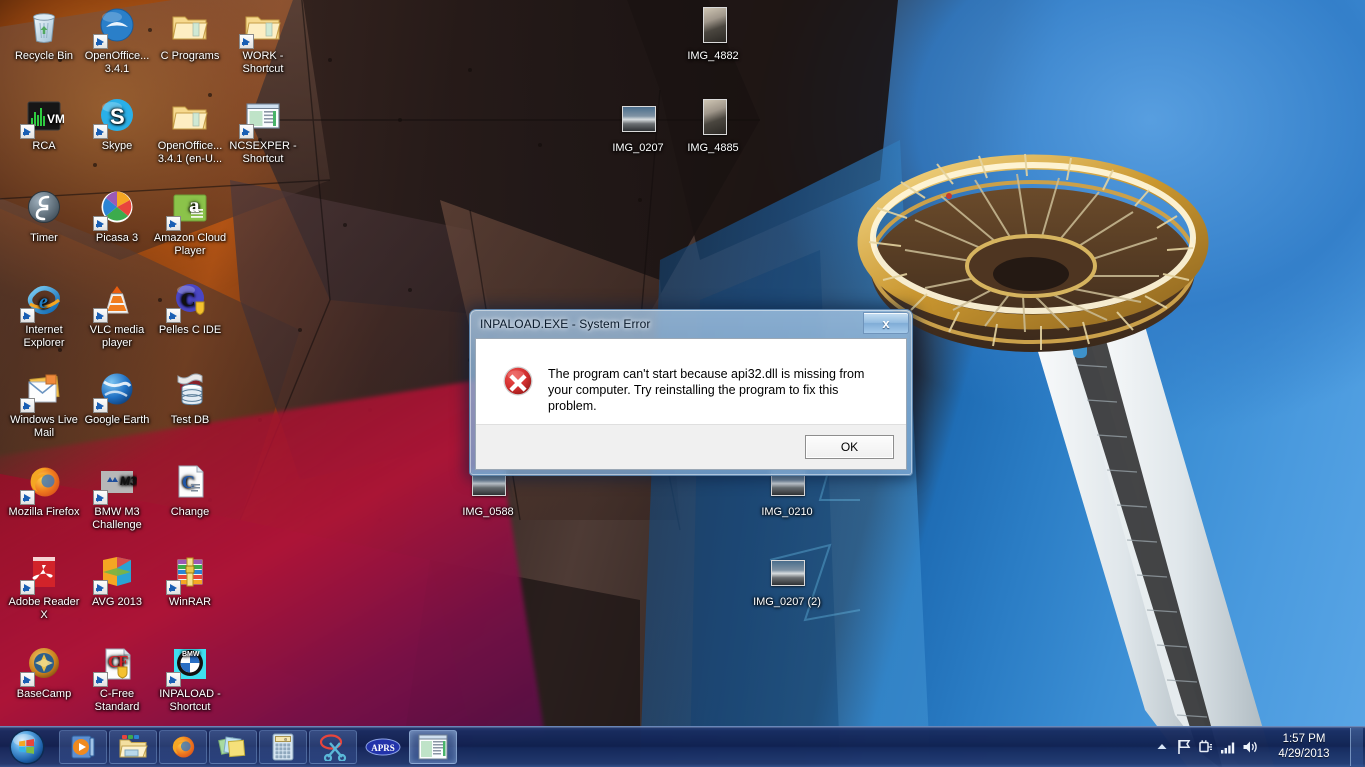 The width and height of the screenshot is (1365, 767). What do you see at coordinates (116, 572) in the screenshot?
I see `avg-icon` at bounding box center [116, 572].